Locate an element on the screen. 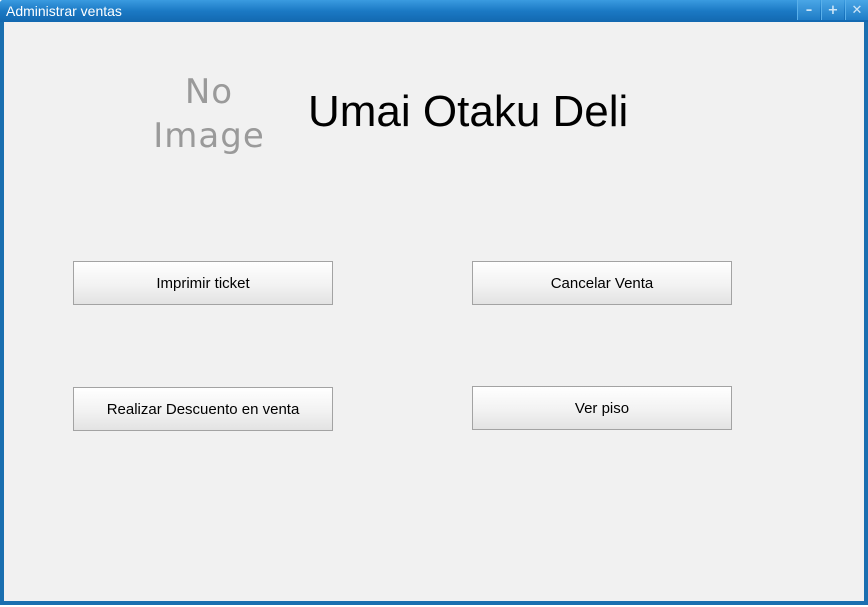 The height and width of the screenshot is (607, 868). no-image-line2: Image is located at coordinates (209, 136).